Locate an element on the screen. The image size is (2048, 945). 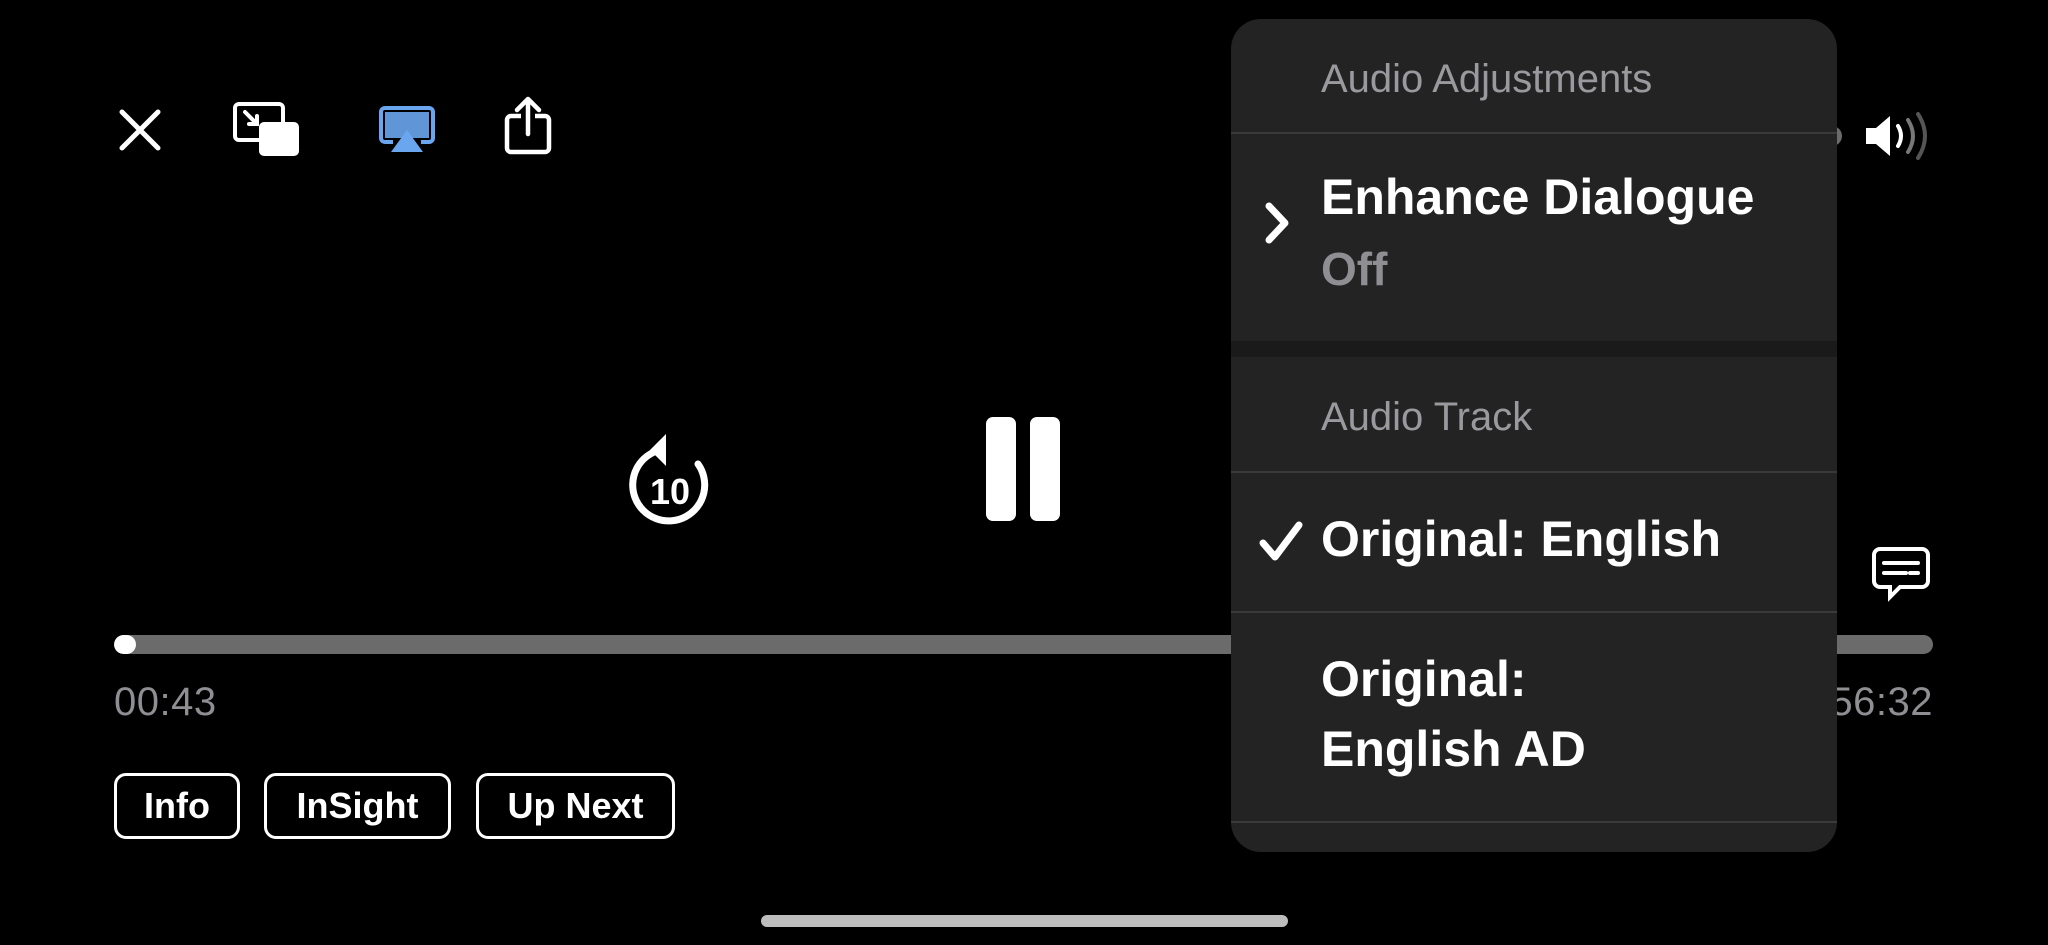
subtitles-button is located at coordinates (1901, 574).